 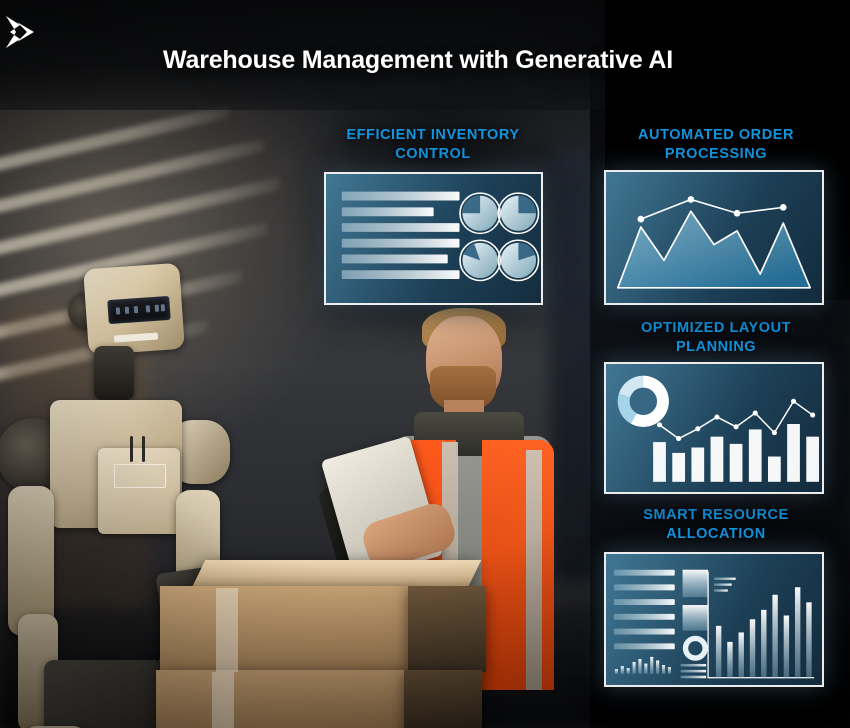 I want to click on donut-ring, so click(x=695, y=648).